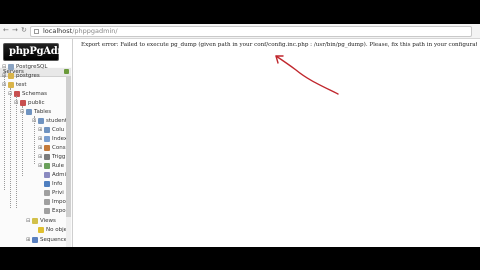 The height and width of the screenshot is (270, 480). What do you see at coordinates (41, 121) in the screenshot?
I see `table-icon` at bounding box center [41, 121].